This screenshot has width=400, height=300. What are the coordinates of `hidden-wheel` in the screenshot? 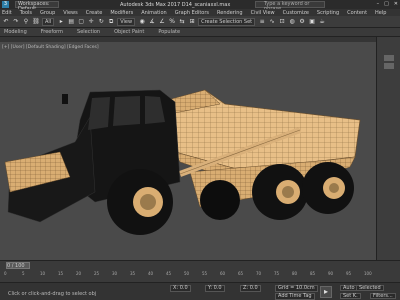 It's located at (220, 200).